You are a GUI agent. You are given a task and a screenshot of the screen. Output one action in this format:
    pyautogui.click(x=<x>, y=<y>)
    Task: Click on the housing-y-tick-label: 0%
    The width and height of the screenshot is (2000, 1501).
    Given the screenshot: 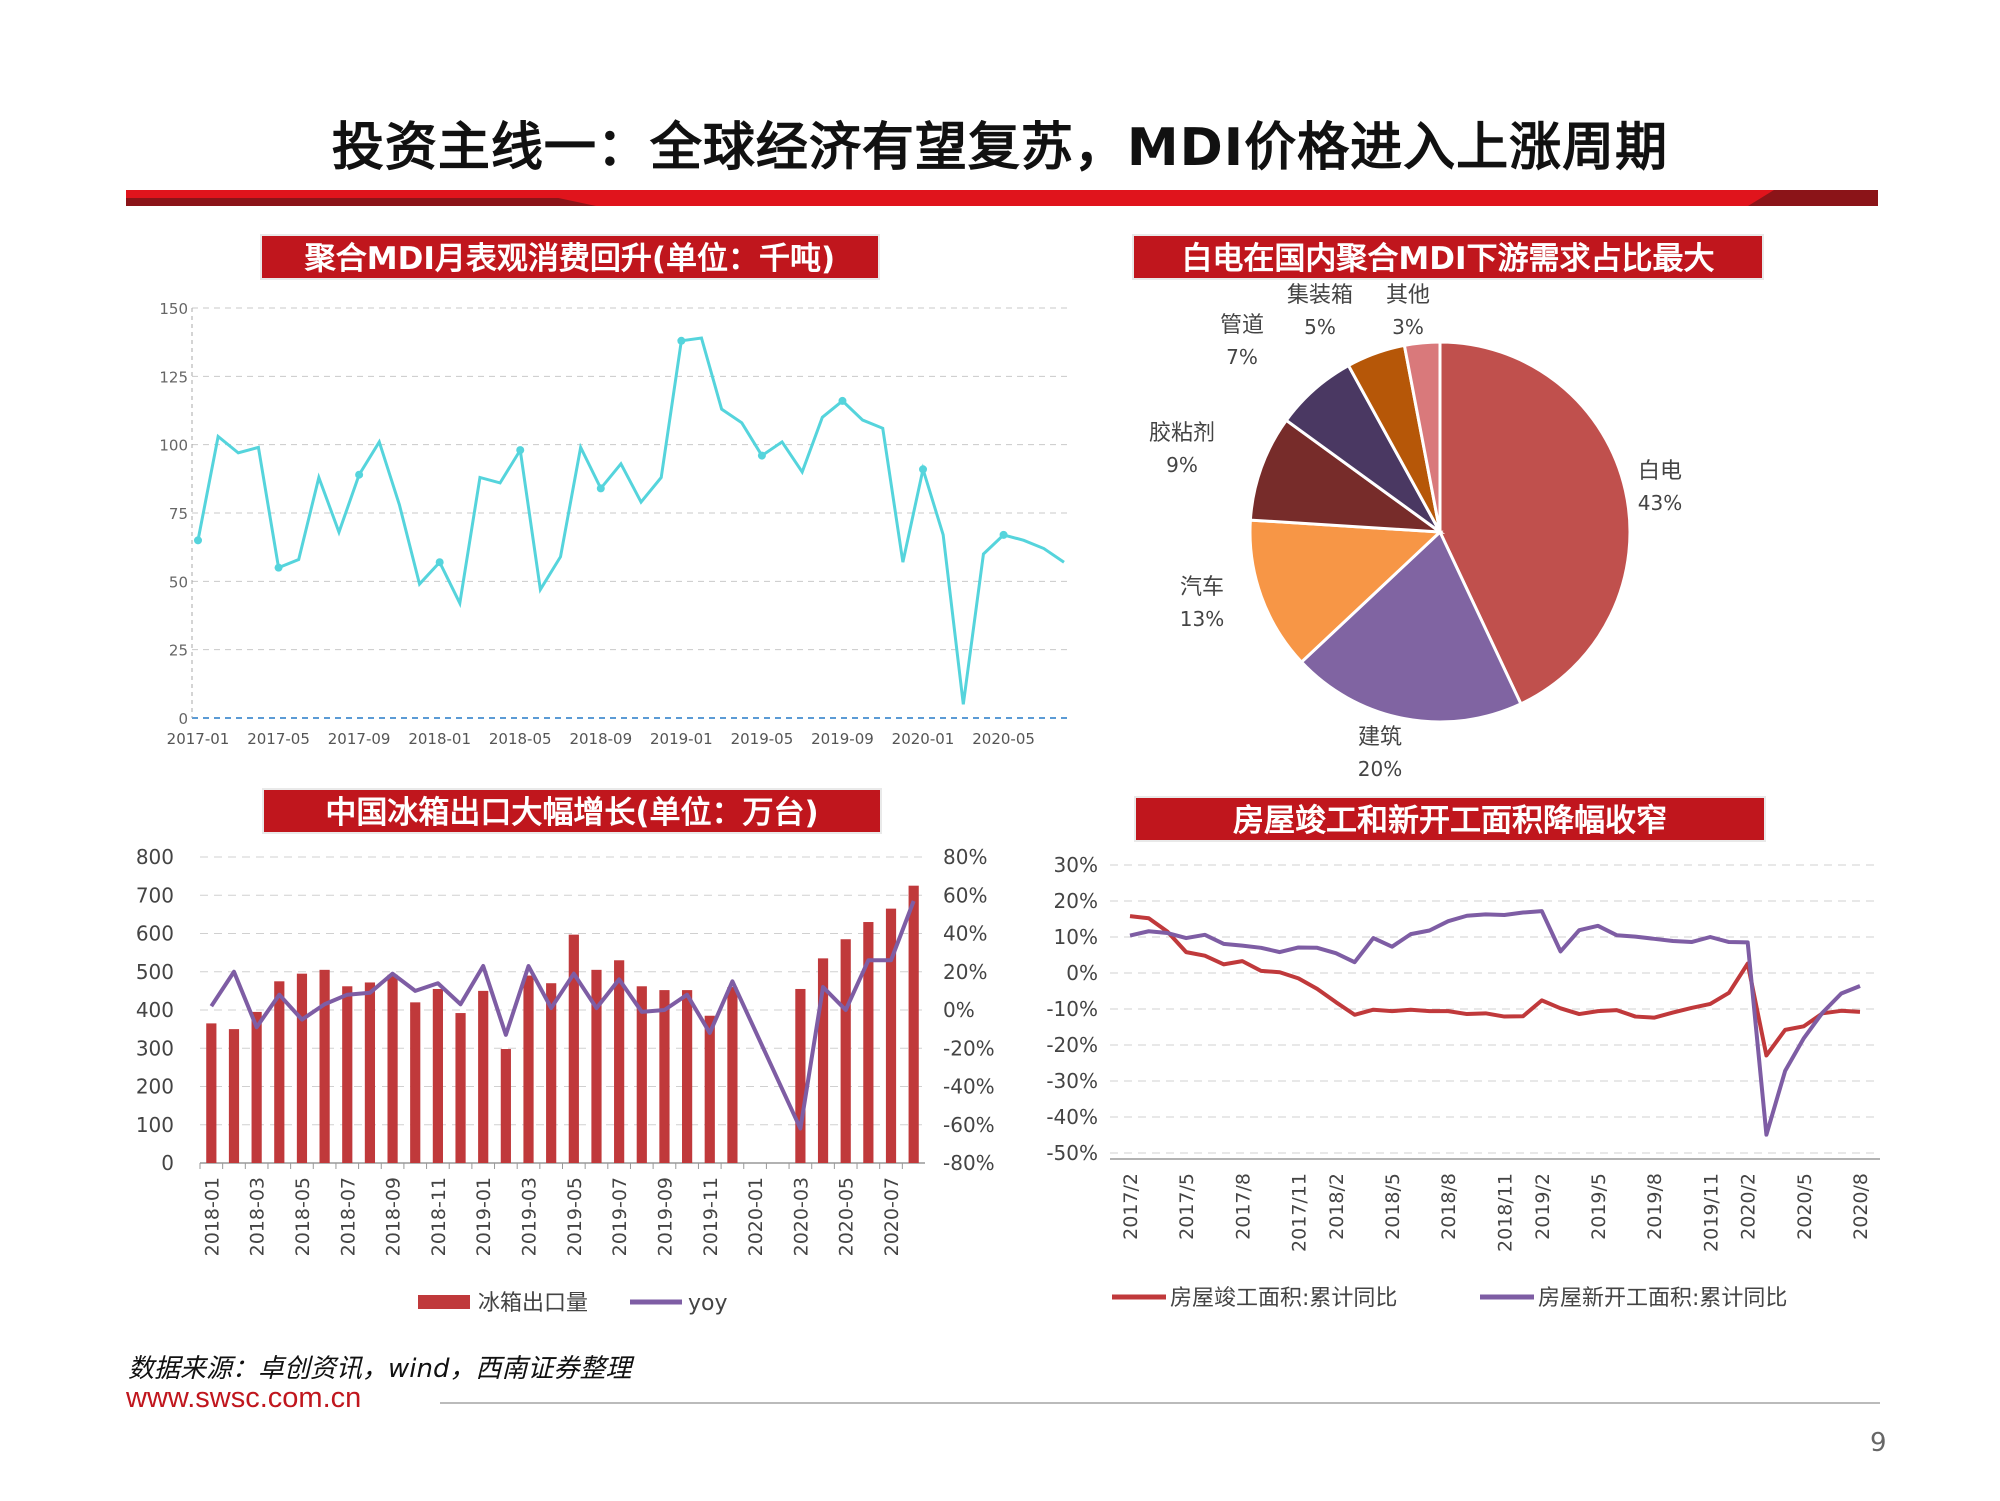 What is the action you would take?
    pyautogui.click(x=1082, y=973)
    